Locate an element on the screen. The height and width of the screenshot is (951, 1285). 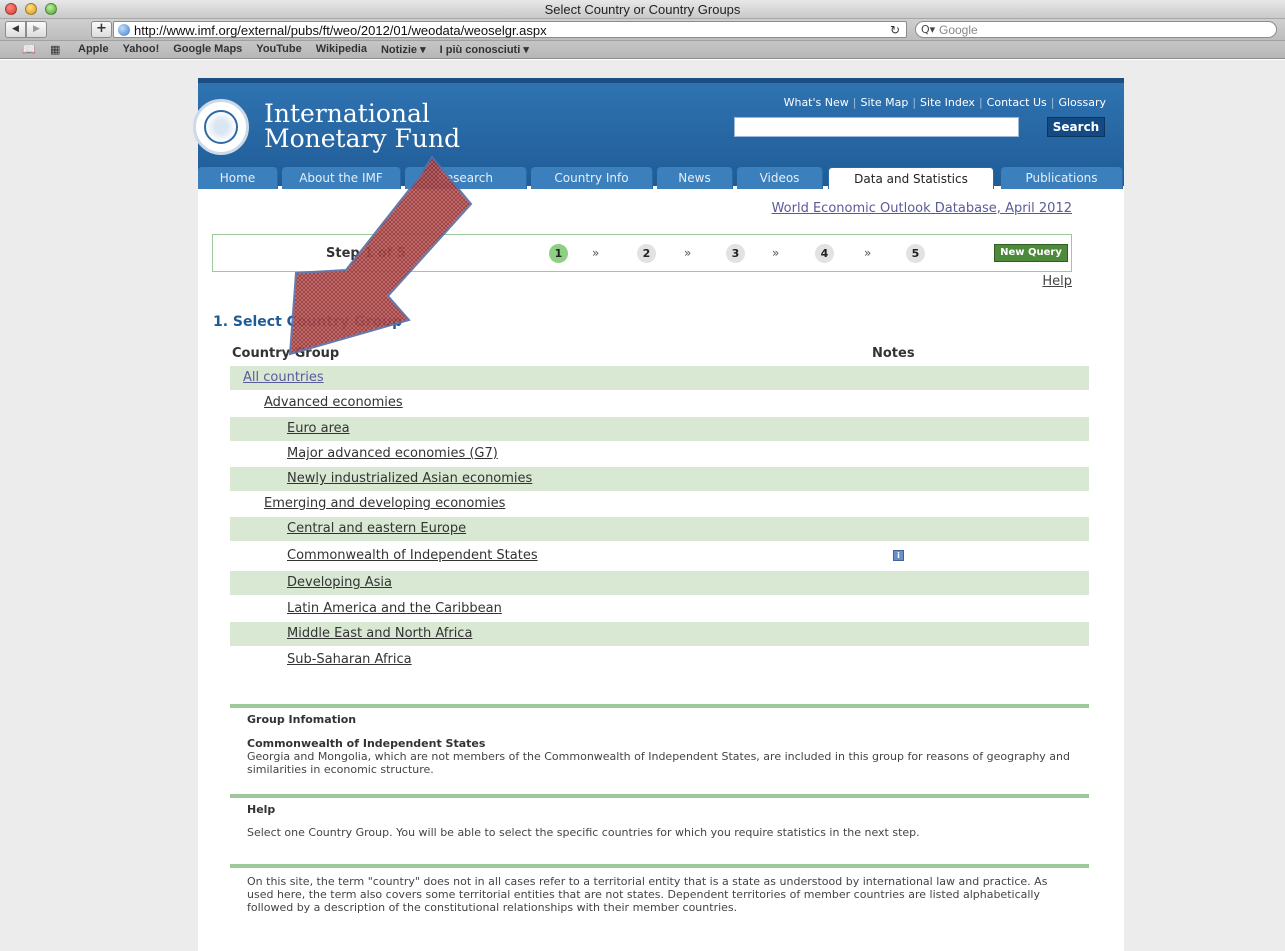
table-row: Newly industrialized Asian economies is located at coordinates (659, 479).